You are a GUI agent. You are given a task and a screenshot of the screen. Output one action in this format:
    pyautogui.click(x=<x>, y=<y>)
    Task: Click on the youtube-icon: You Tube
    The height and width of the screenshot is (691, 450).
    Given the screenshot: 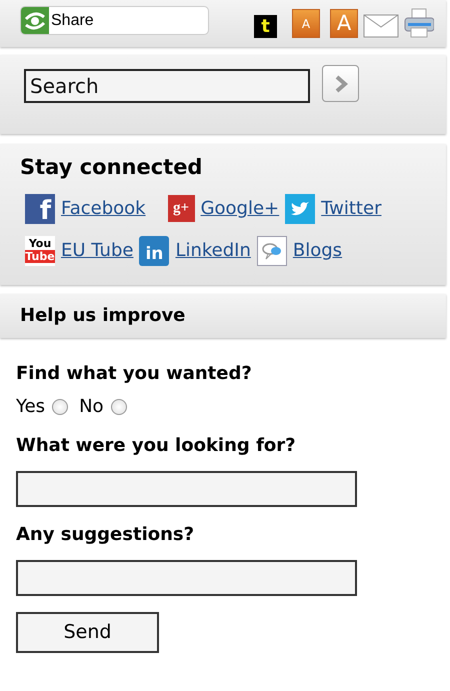 What is the action you would take?
    pyautogui.click(x=40, y=251)
    